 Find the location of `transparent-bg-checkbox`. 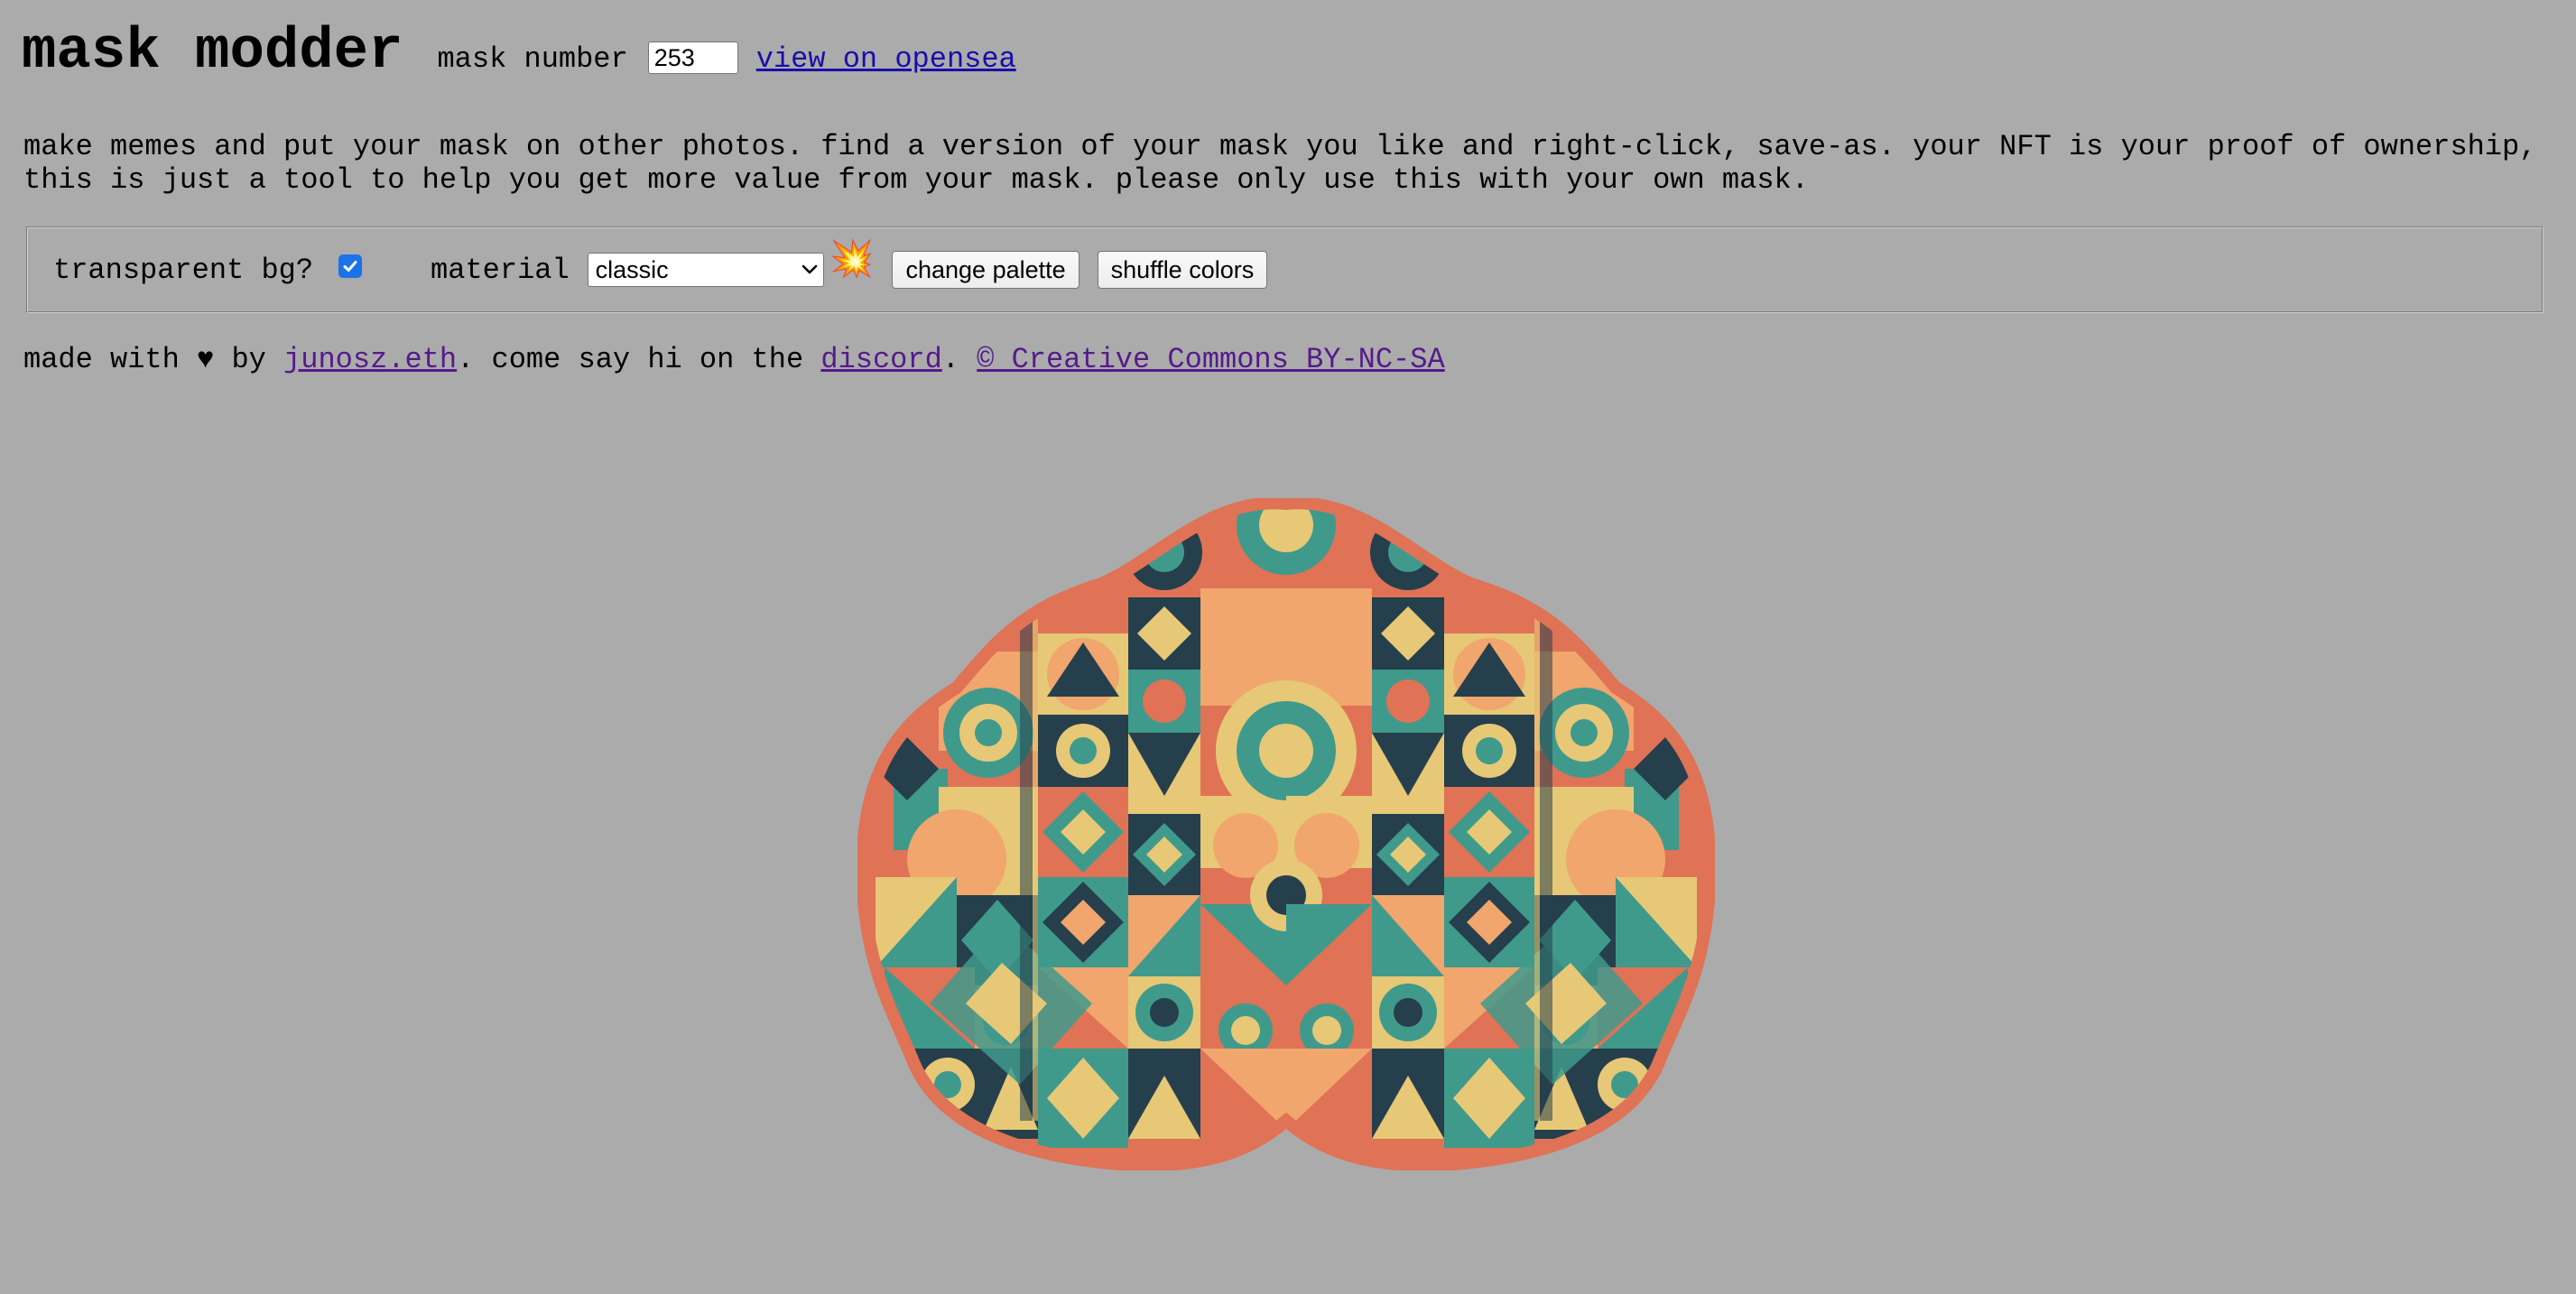

transparent-bg-checkbox is located at coordinates (350, 266).